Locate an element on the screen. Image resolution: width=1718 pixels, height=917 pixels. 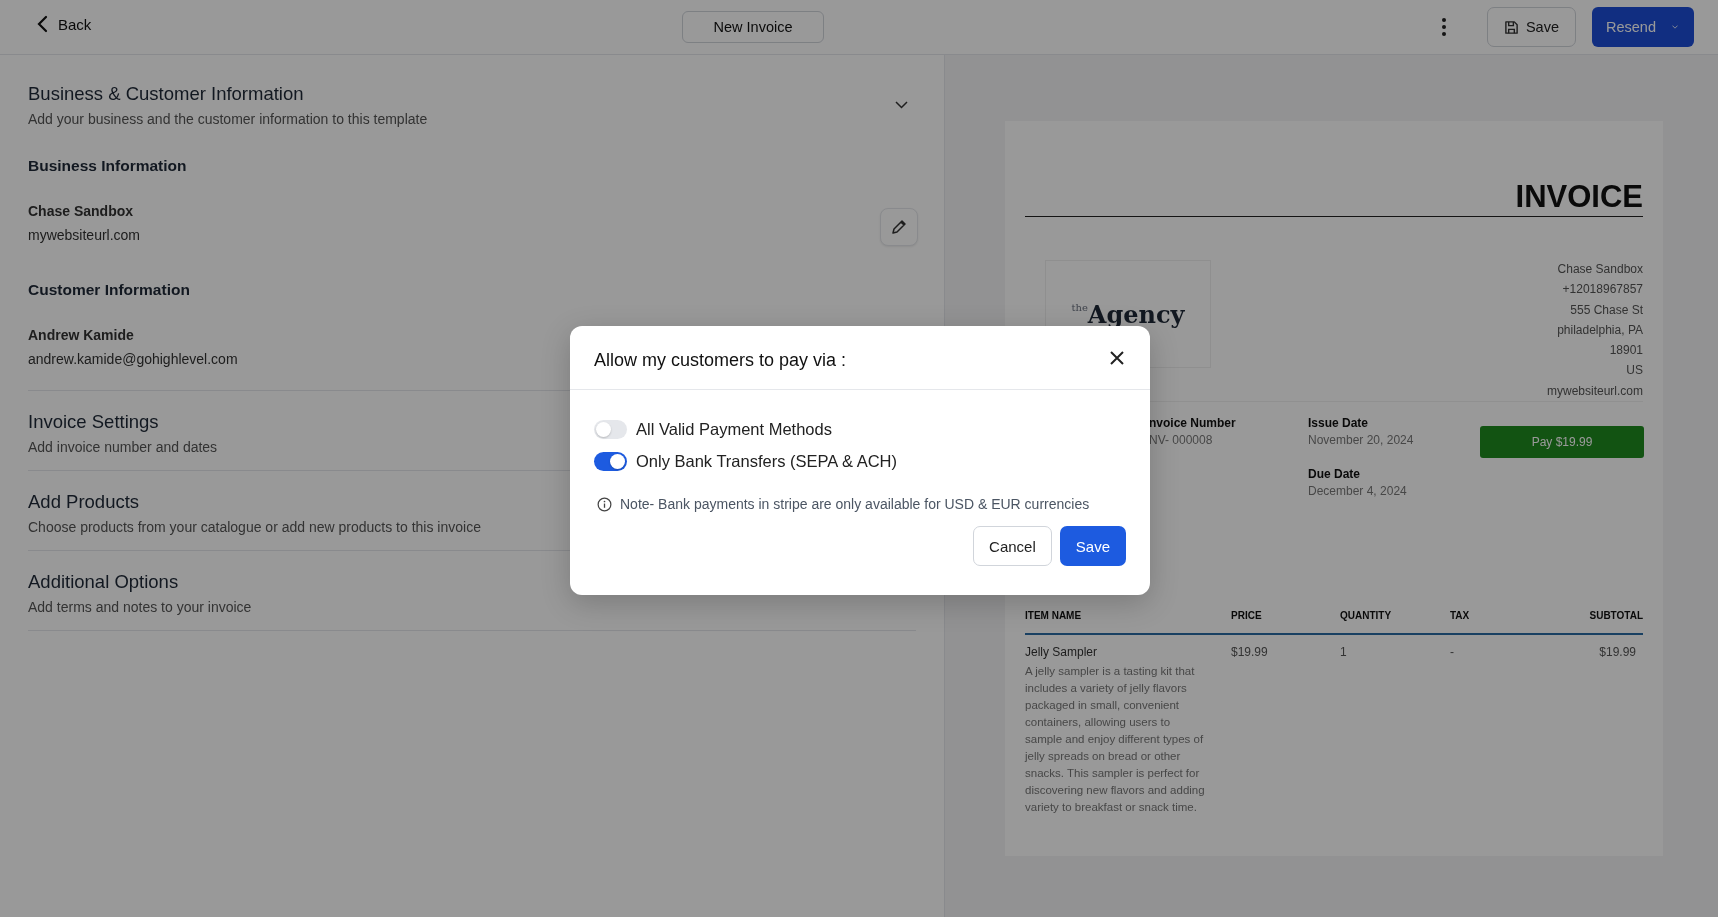
pencil-icon is located at coordinates (899, 227).